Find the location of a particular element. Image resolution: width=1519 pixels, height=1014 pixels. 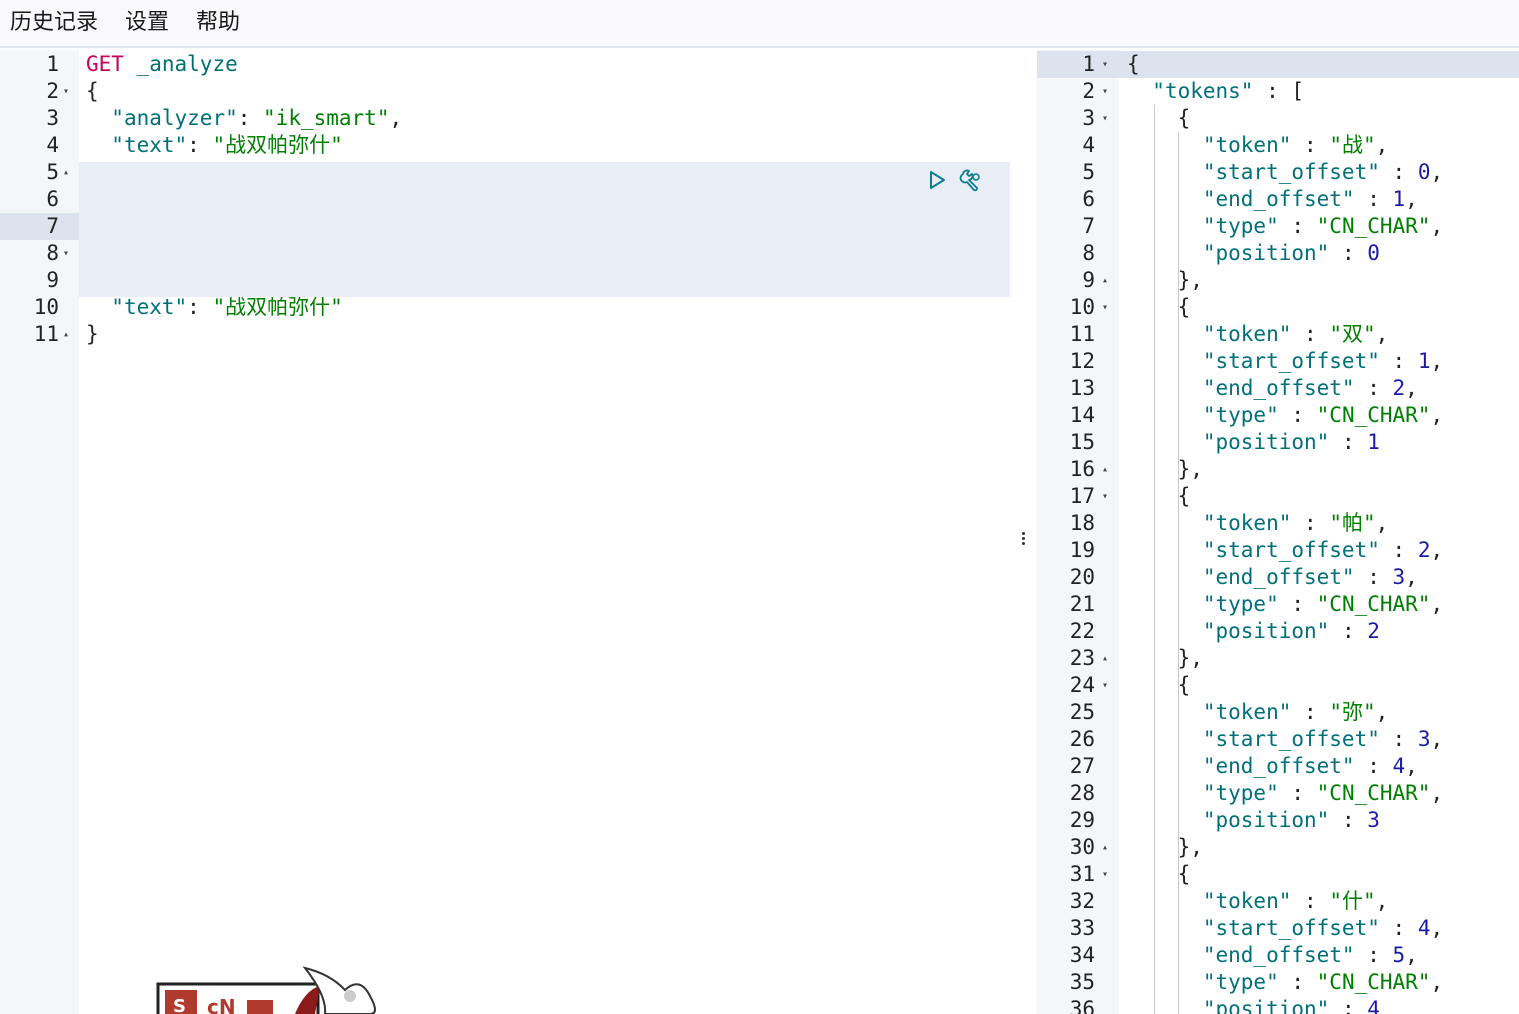

line-number: 29 is located at coordinates (1078, 820).